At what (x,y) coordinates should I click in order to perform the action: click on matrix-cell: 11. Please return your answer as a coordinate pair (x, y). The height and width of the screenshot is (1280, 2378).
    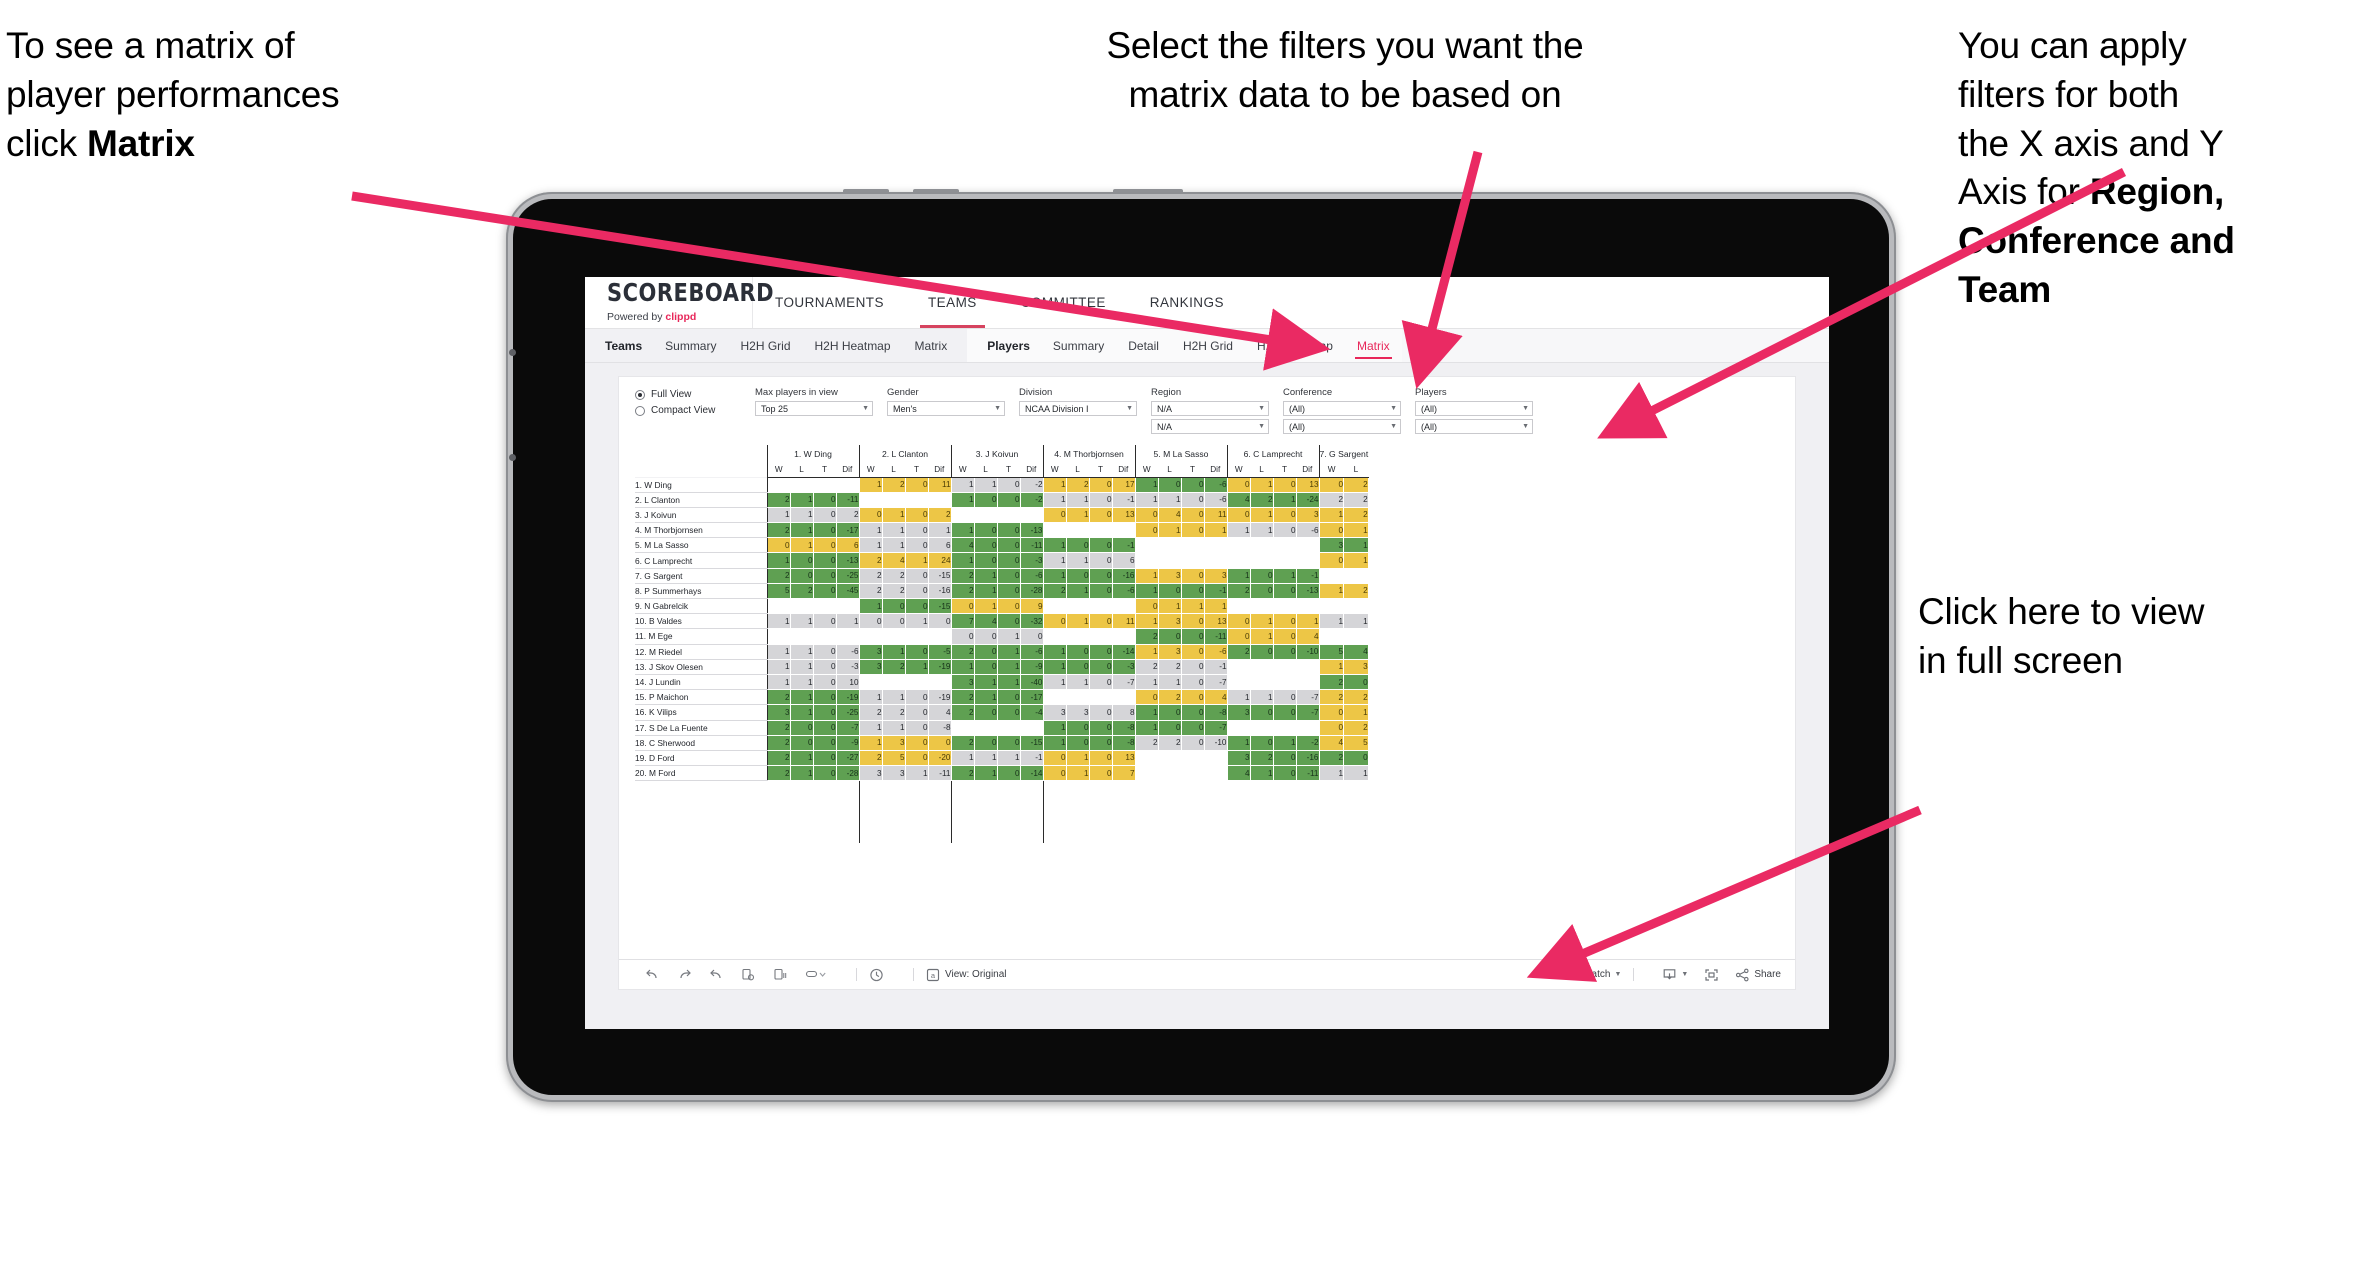
    Looking at the image, I should click on (939, 484).